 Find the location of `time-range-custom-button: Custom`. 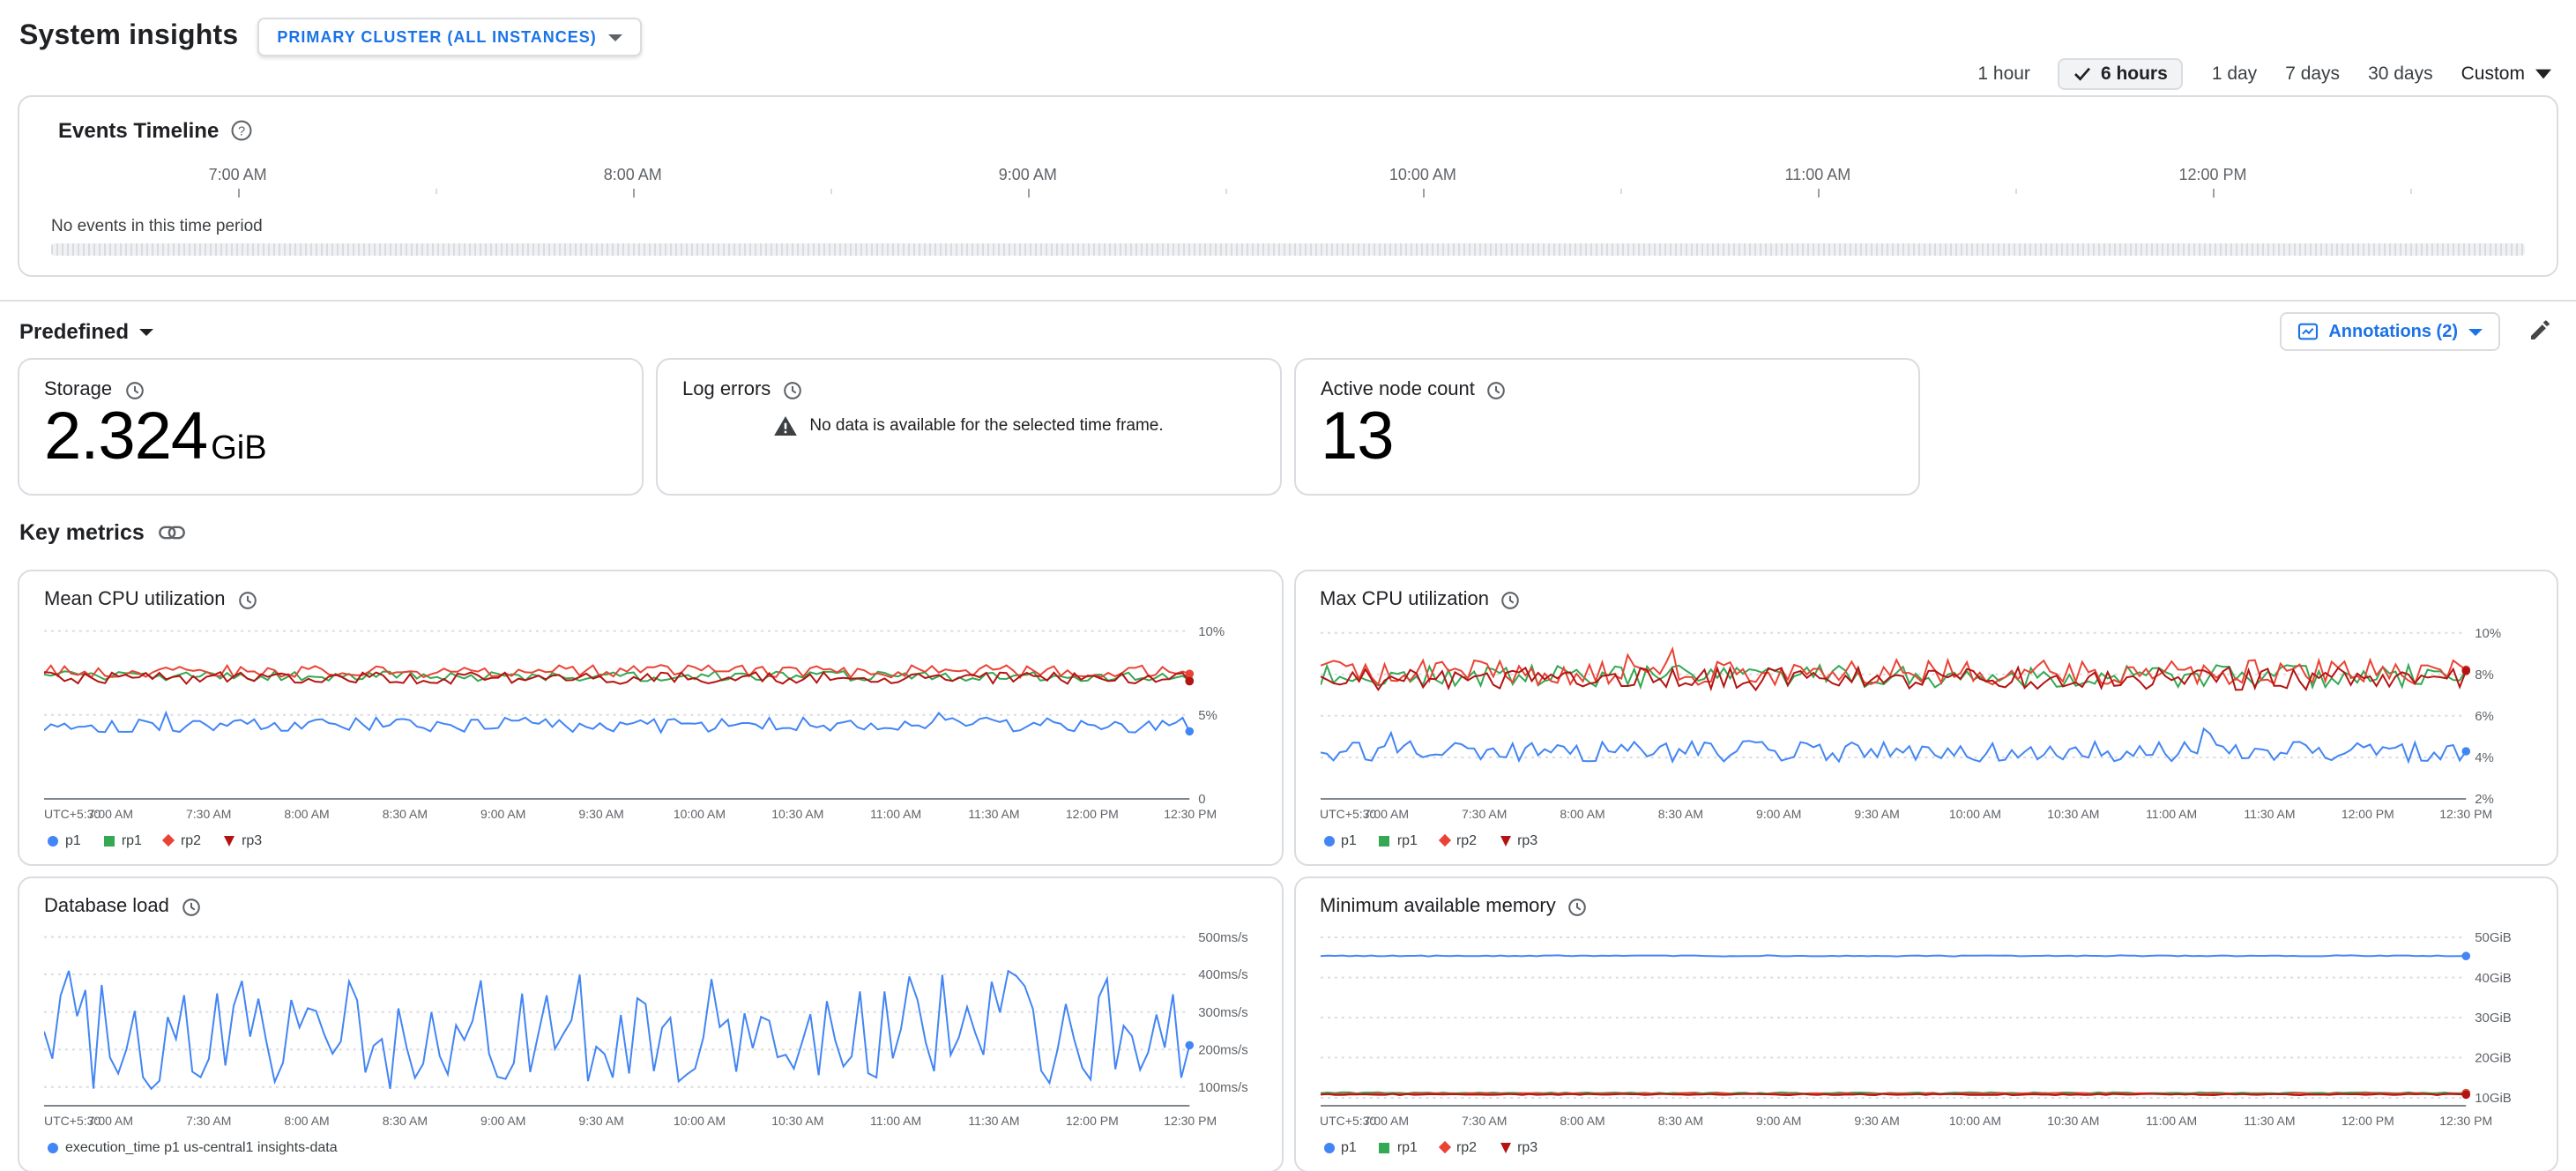

time-range-custom-button: Custom is located at coordinates (2506, 74).